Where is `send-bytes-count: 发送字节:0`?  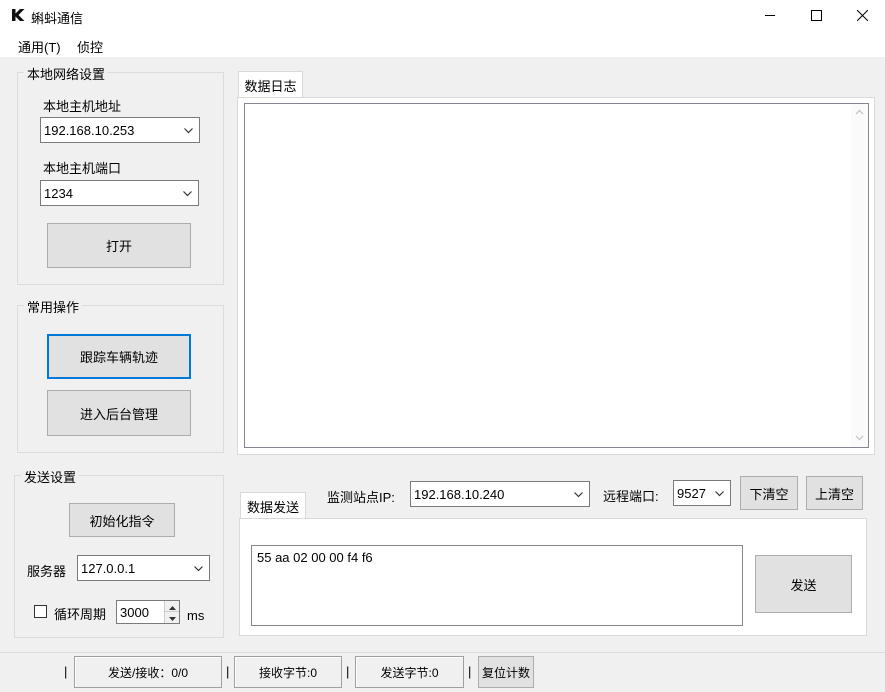 send-bytes-count: 发送字节:0 is located at coordinates (409, 672).